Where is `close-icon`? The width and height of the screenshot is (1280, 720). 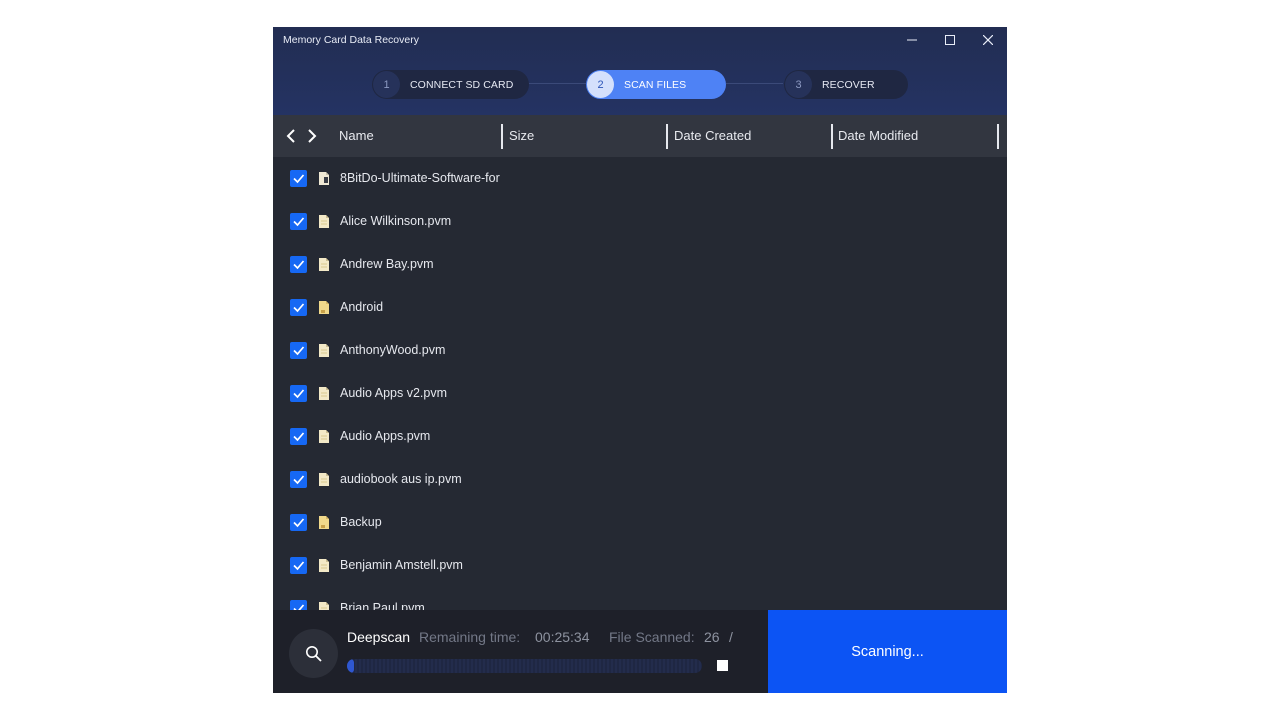
close-icon is located at coordinates (988, 40).